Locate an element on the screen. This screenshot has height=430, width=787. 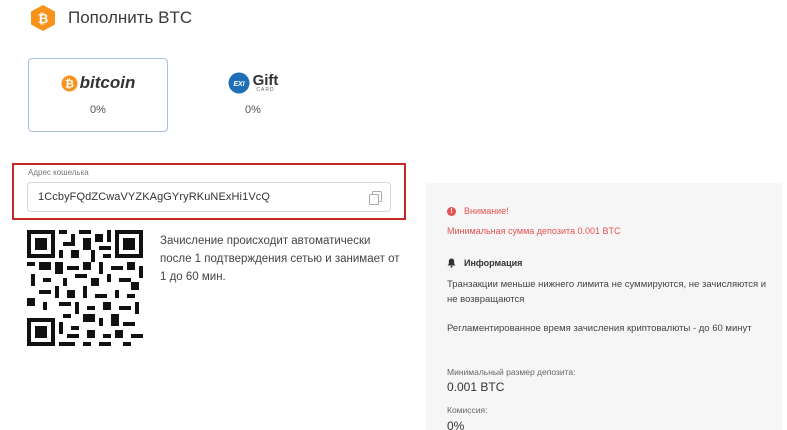
bitcoin-logo: ₿ bitcoin is located at coordinates (98, 83).